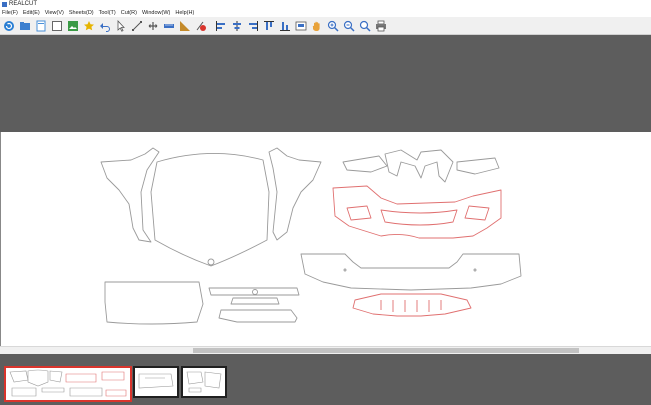  I want to click on front-bumper-piece, so click(417, 212).